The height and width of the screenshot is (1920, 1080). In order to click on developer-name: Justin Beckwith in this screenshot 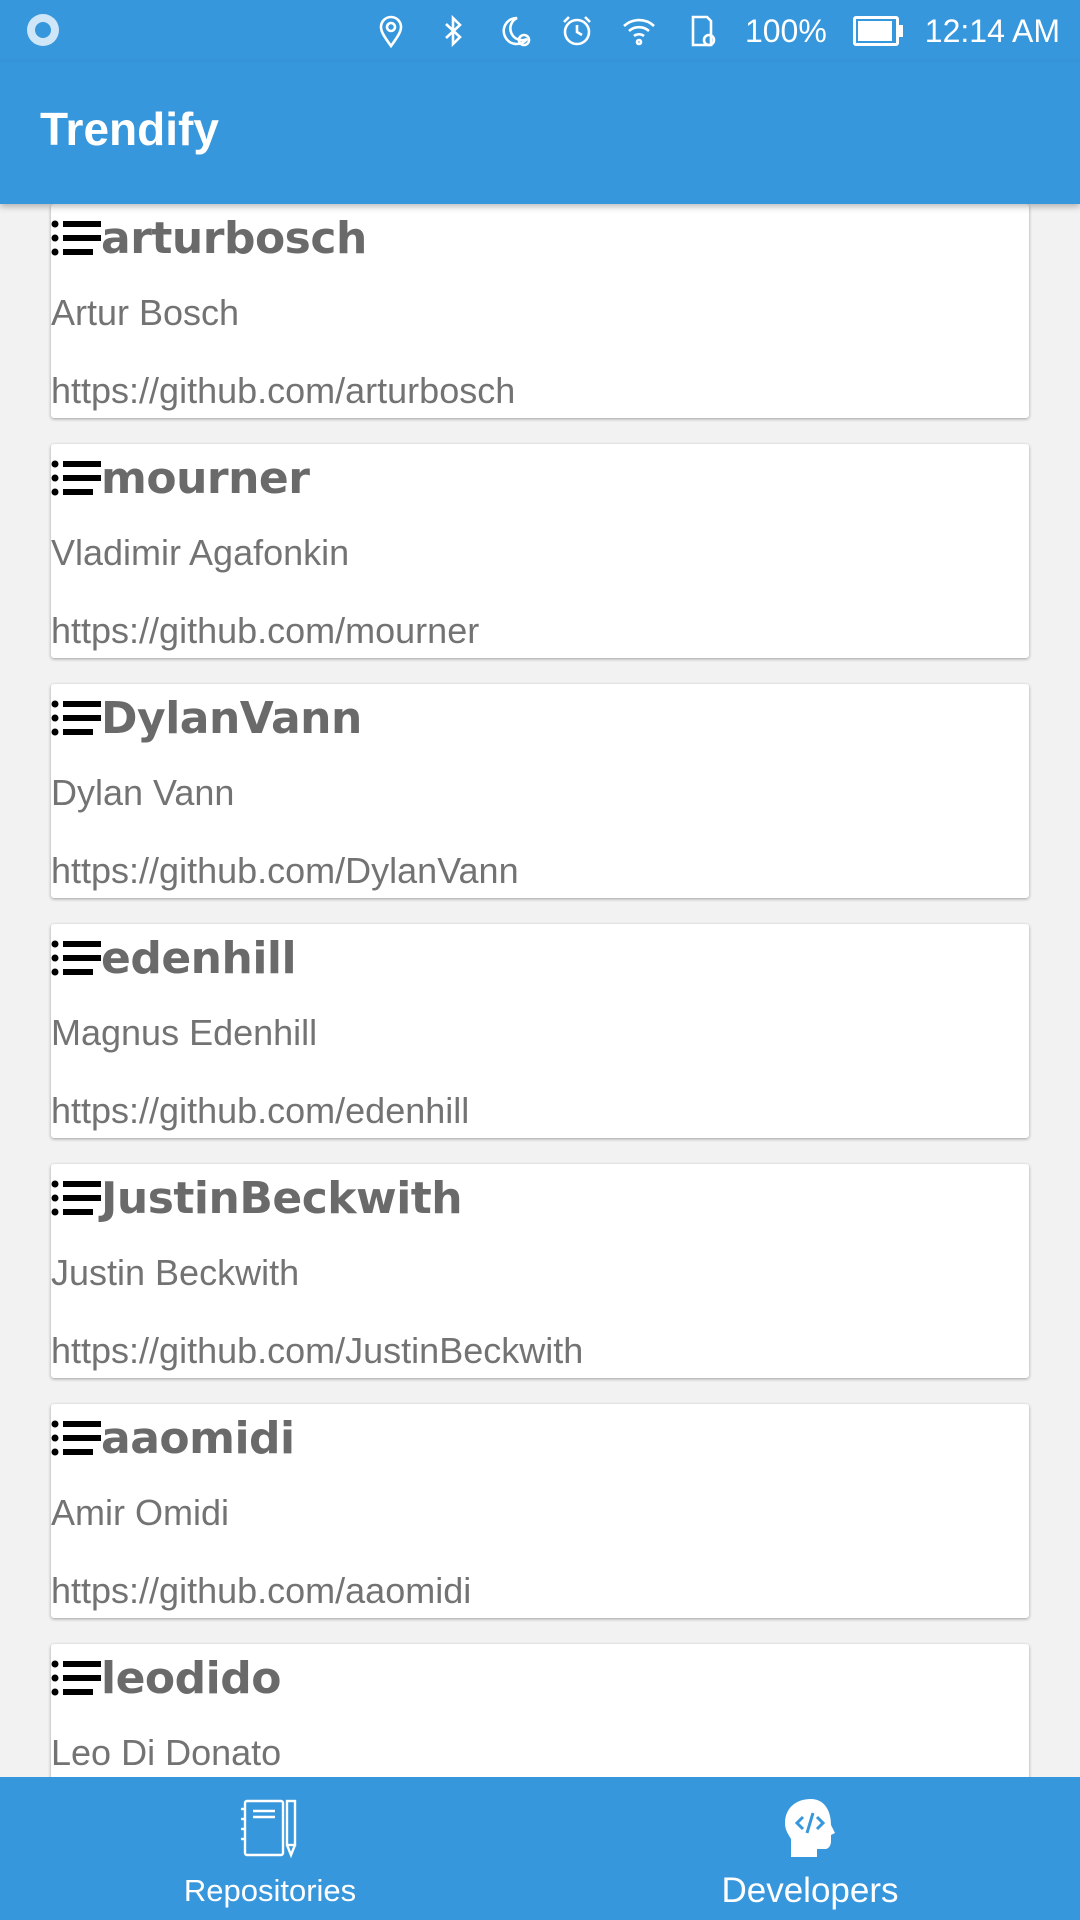, I will do `click(175, 1272)`.